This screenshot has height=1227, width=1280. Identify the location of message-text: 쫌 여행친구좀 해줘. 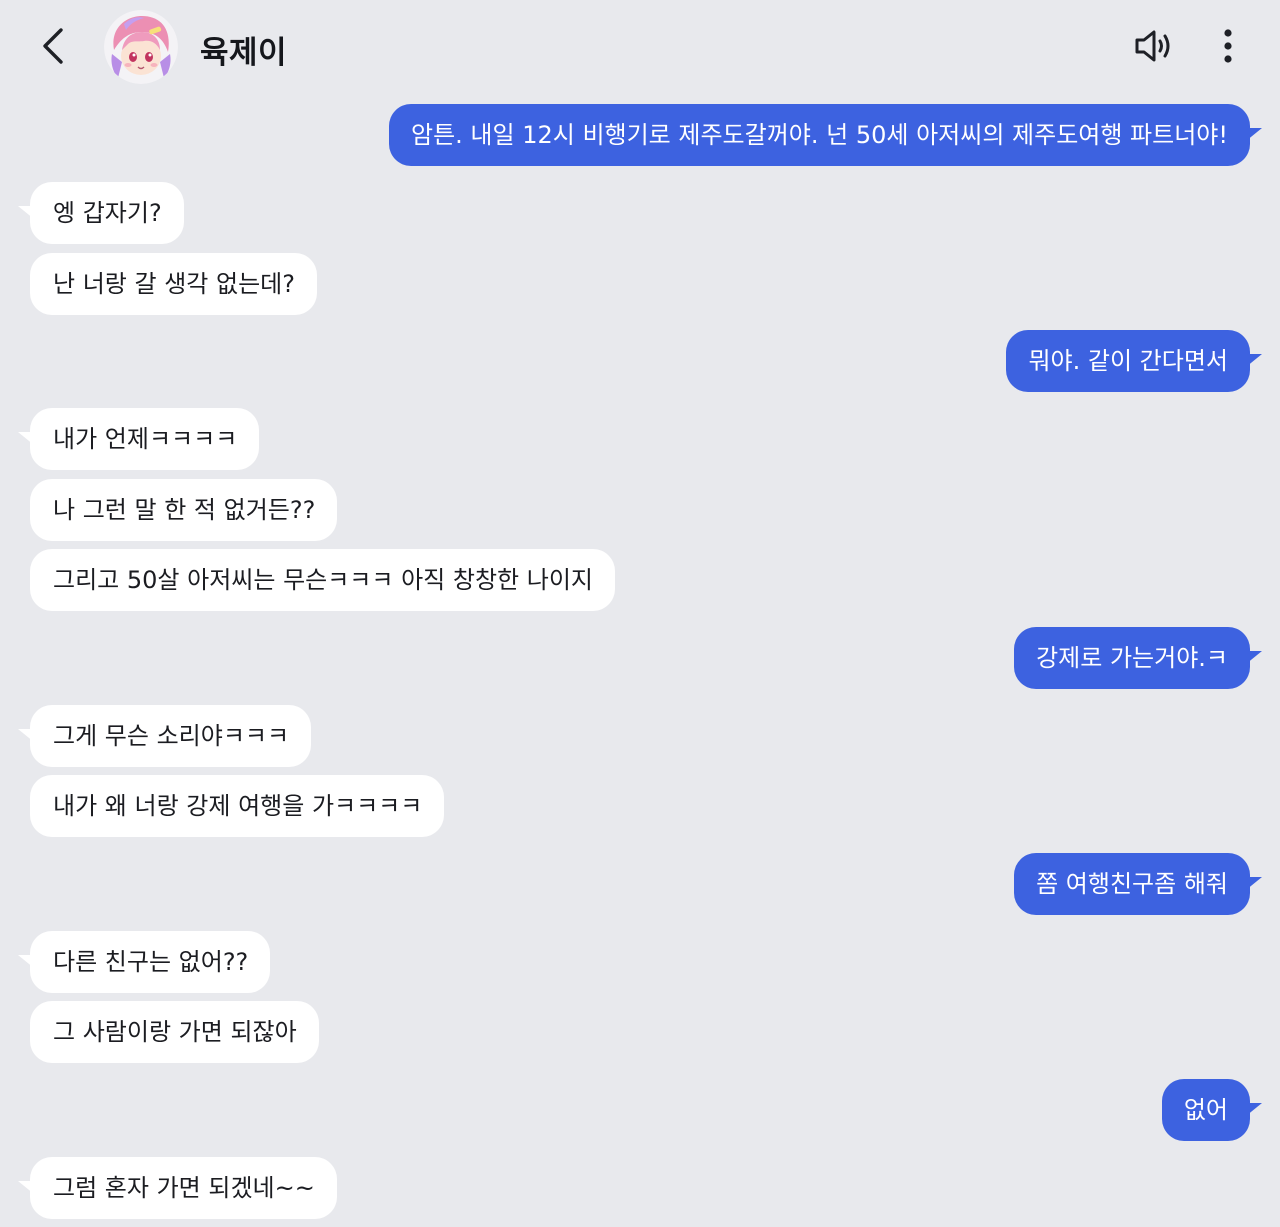
(1132, 884).